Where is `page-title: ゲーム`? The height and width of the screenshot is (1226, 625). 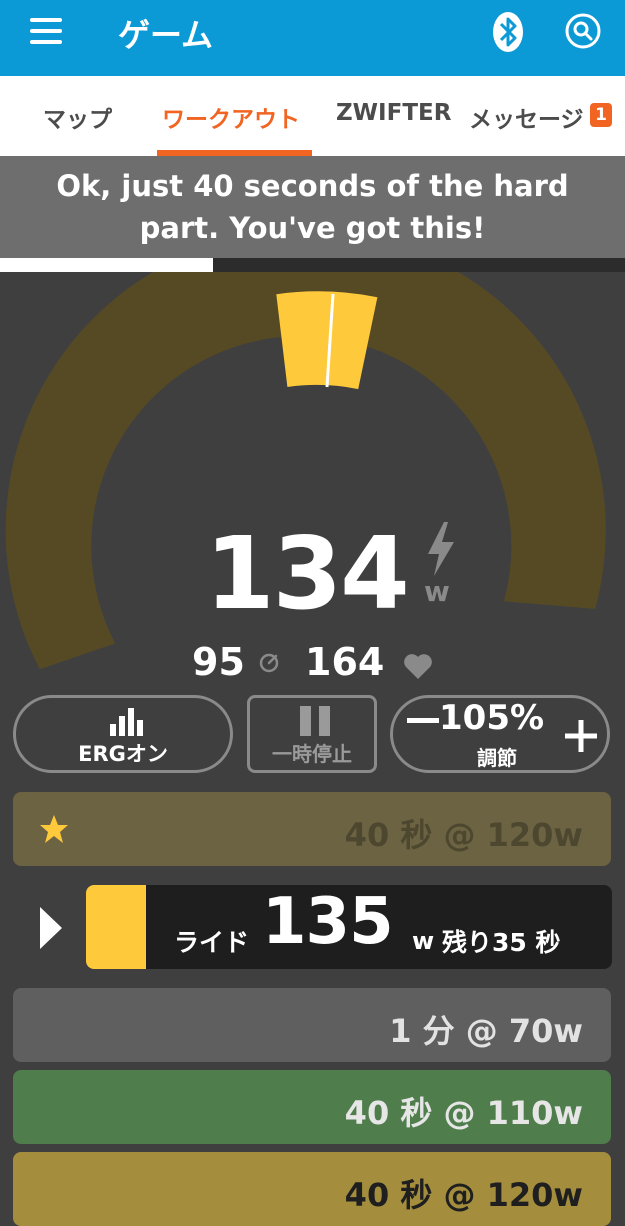 page-title: ゲーム is located at coordinates (166, 35).